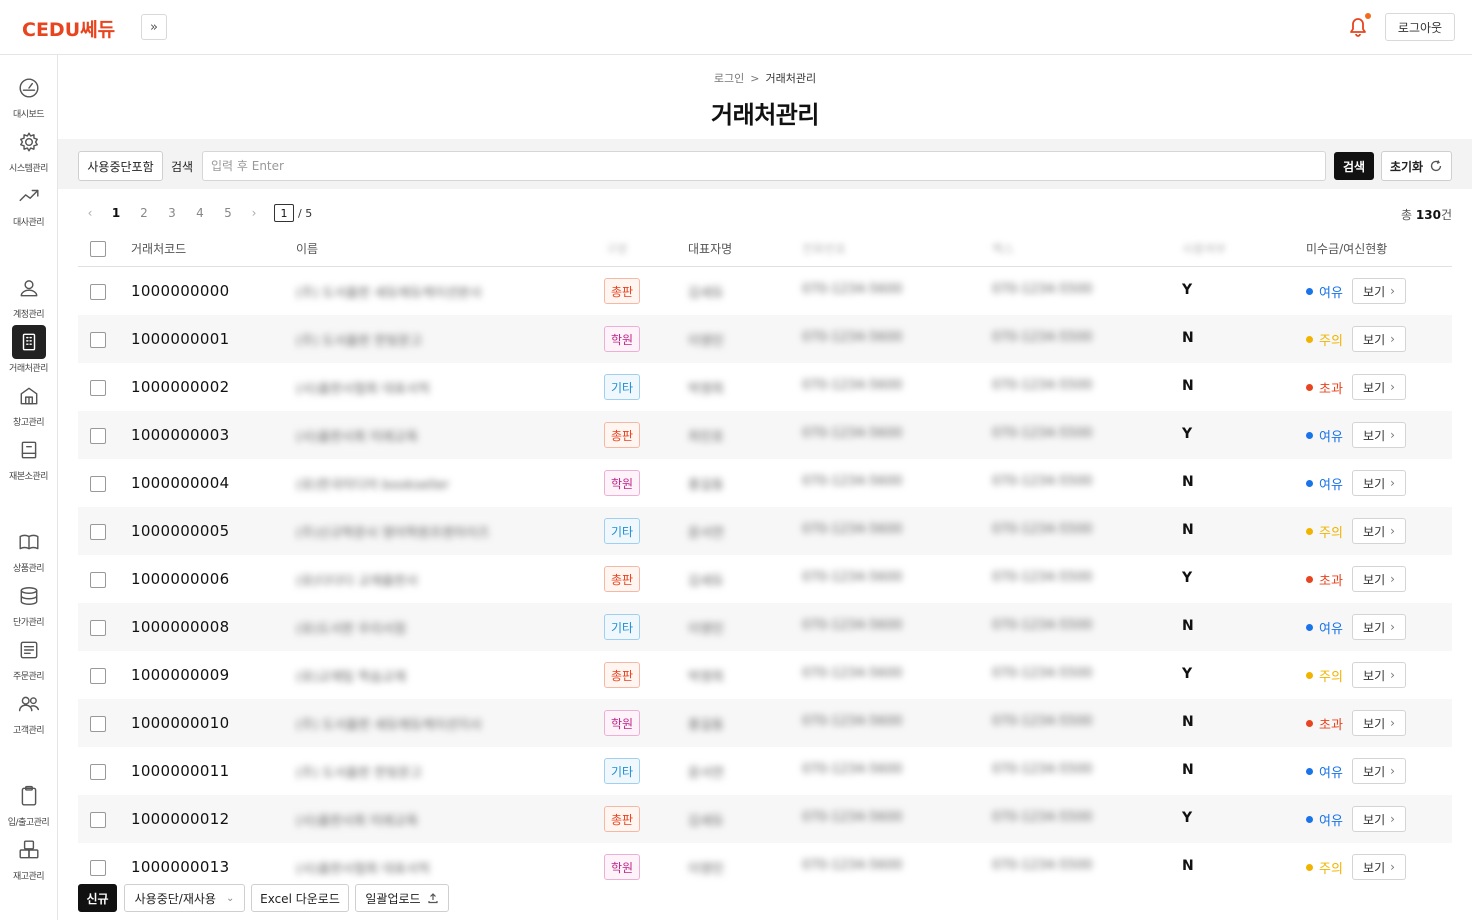  I want to click on search-label: 검색, so click(182, 167).